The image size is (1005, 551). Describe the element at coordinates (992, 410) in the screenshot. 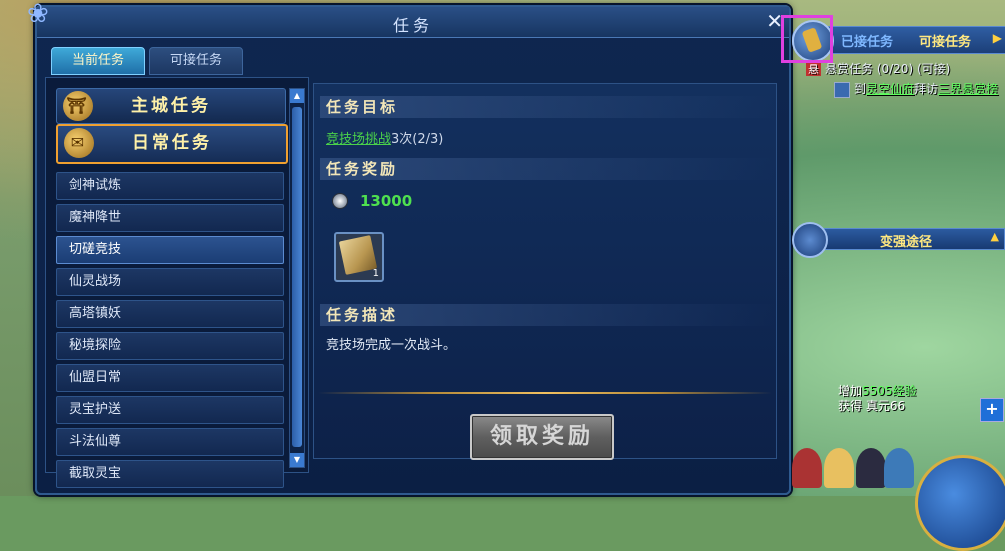

I see `expand-plus-button: +` at that location.